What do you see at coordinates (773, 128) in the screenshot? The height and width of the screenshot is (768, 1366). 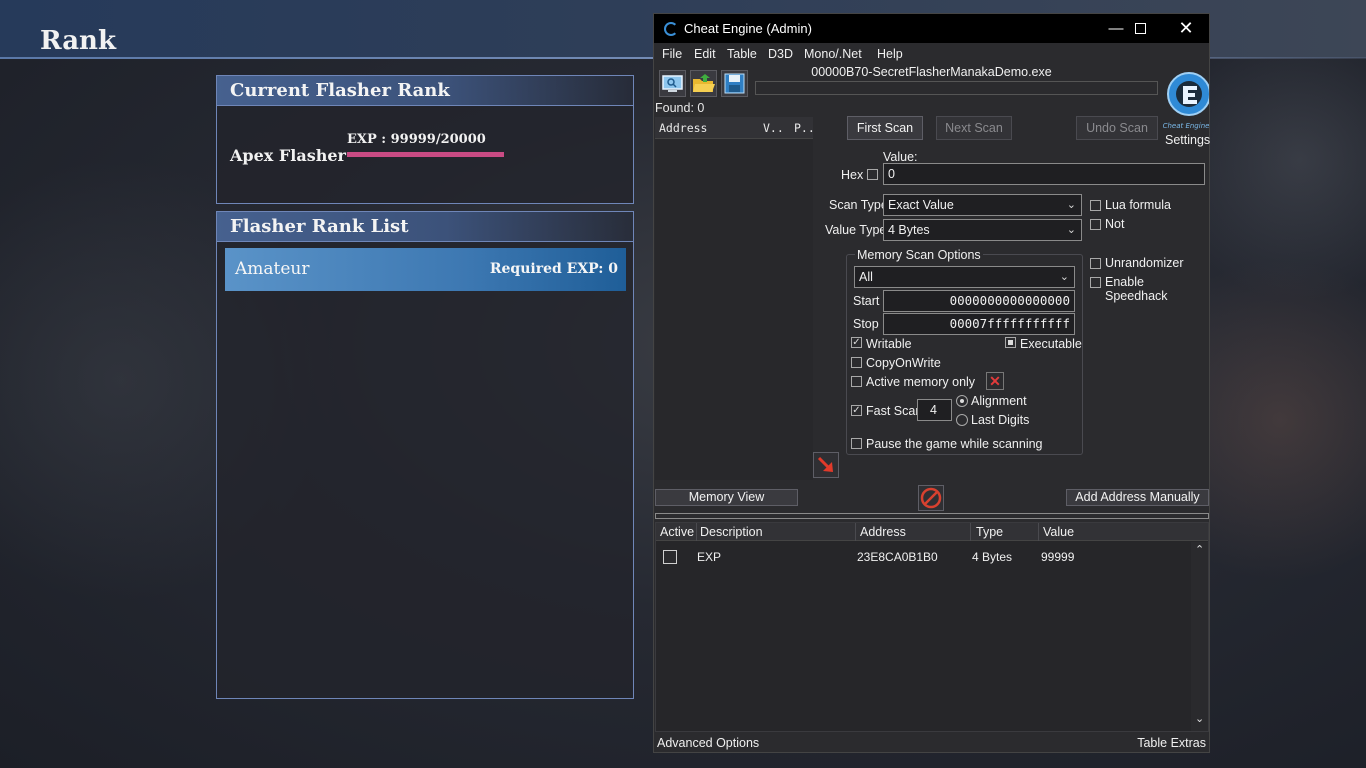 I see `col-value: V..` at bounding box center [773, 128].